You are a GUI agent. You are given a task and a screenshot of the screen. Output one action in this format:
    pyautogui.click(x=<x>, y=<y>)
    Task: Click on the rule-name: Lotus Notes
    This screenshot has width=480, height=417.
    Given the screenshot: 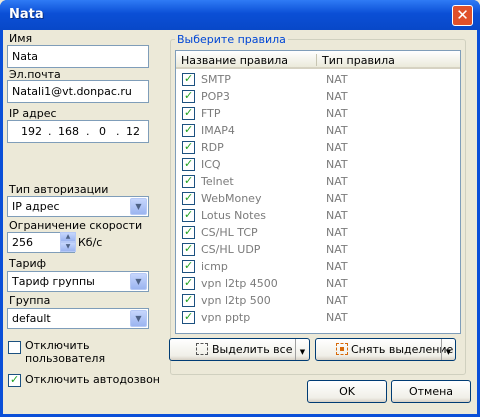 What is the action you would take?
    pyautogui.click(x=233, y=215)
    